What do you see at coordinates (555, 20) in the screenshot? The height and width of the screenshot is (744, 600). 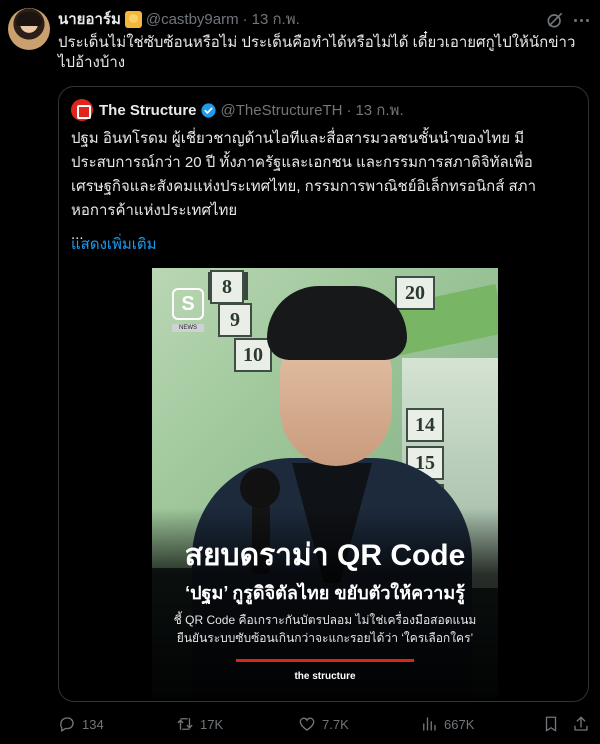 I see `grok-icon` at bounding box center [555, 20].